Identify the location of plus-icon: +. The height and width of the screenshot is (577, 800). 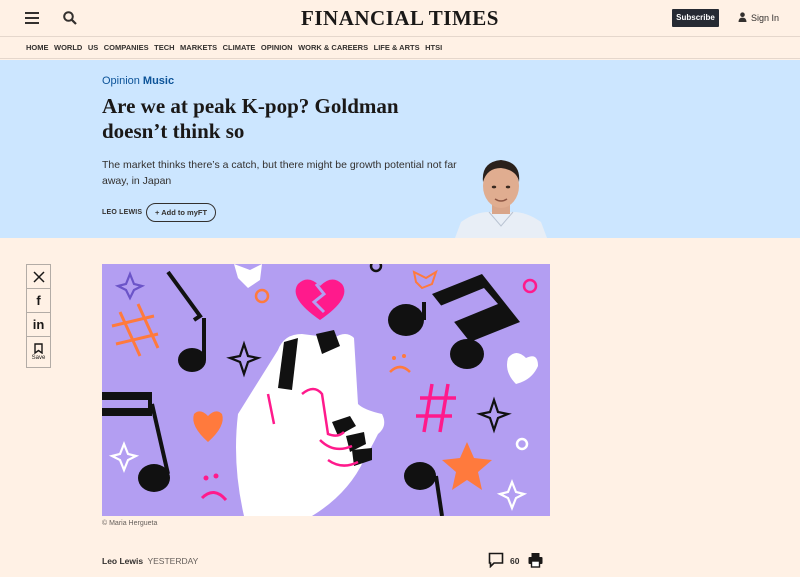
(157, 212).